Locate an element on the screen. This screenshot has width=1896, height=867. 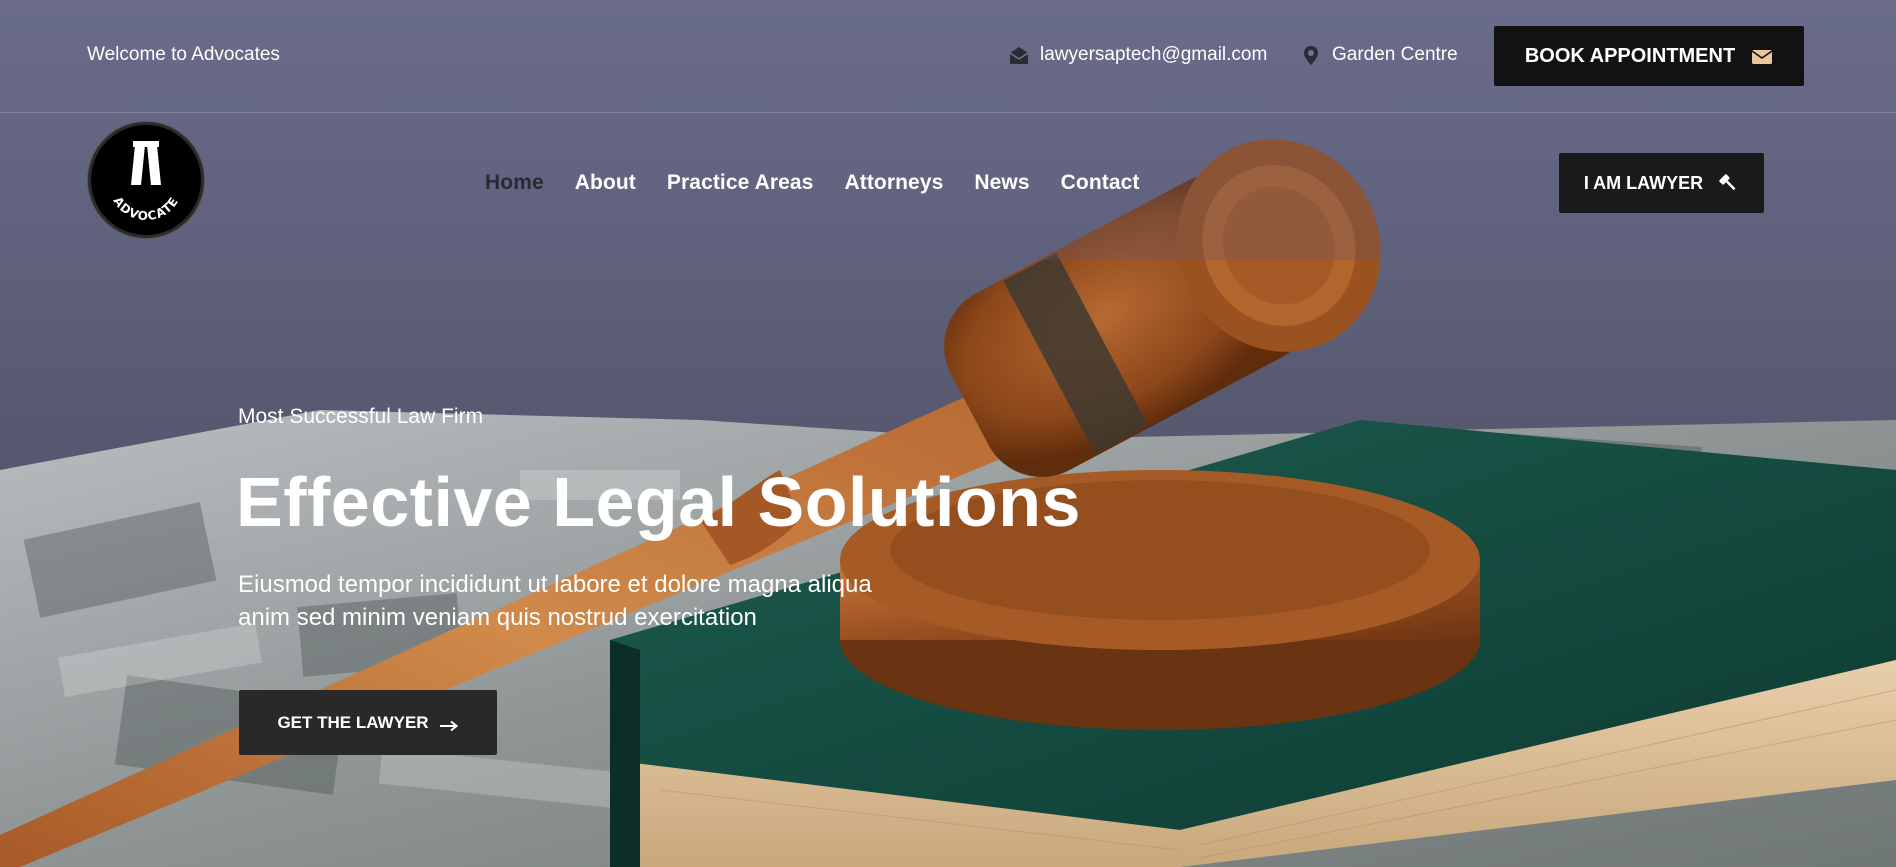
svg-text: ADVOCATE is located at coordinates (146, 208).